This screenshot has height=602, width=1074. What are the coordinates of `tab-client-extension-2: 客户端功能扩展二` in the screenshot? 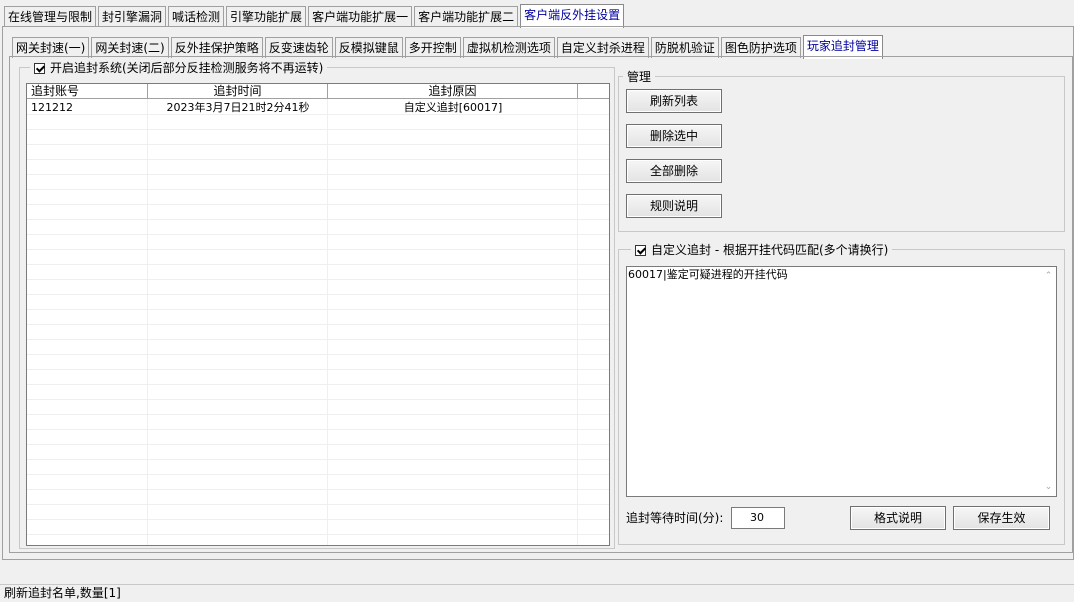 It's located at (466, 16).